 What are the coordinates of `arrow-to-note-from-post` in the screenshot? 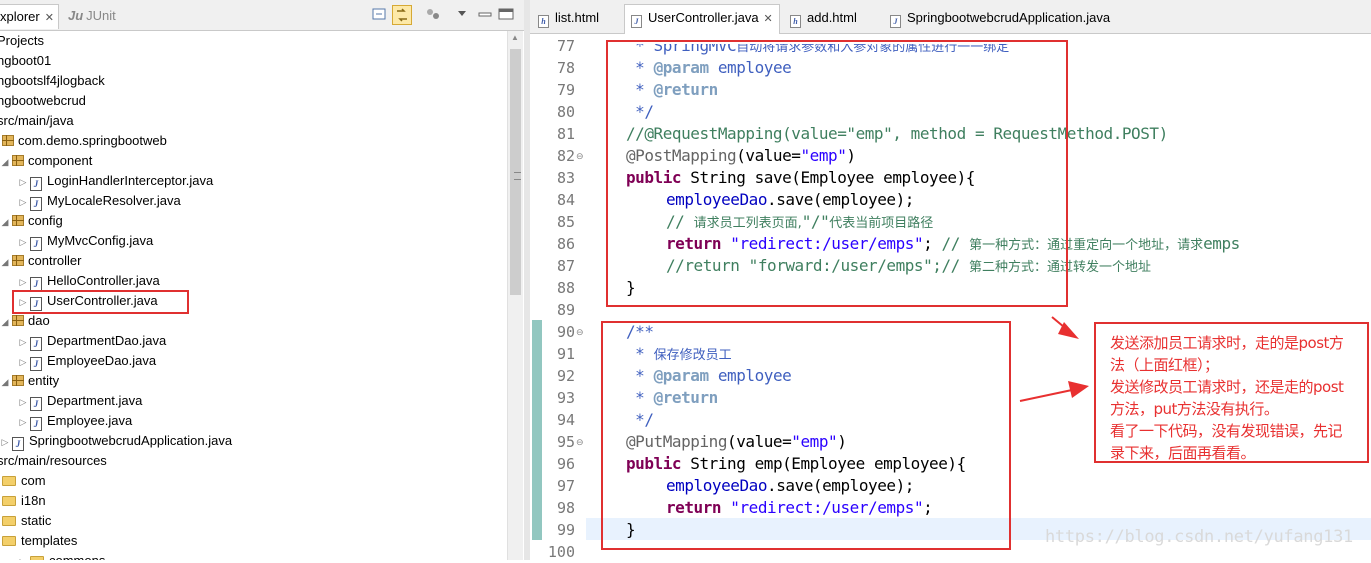 It's located at (1065, 327).